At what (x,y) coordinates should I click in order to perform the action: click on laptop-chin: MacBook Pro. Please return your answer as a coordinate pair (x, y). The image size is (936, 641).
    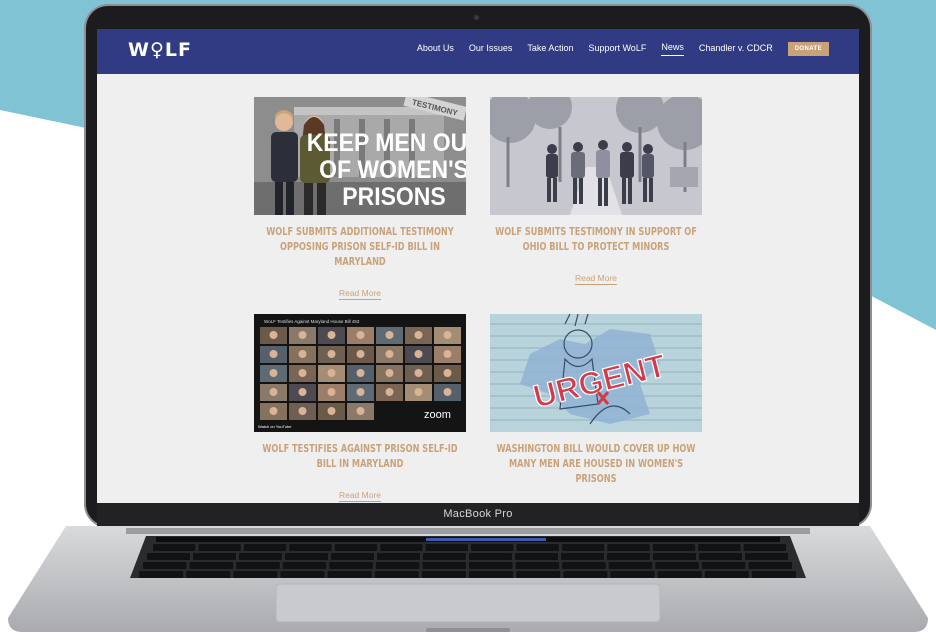
    Looking at the image, I should click on (478, 514).